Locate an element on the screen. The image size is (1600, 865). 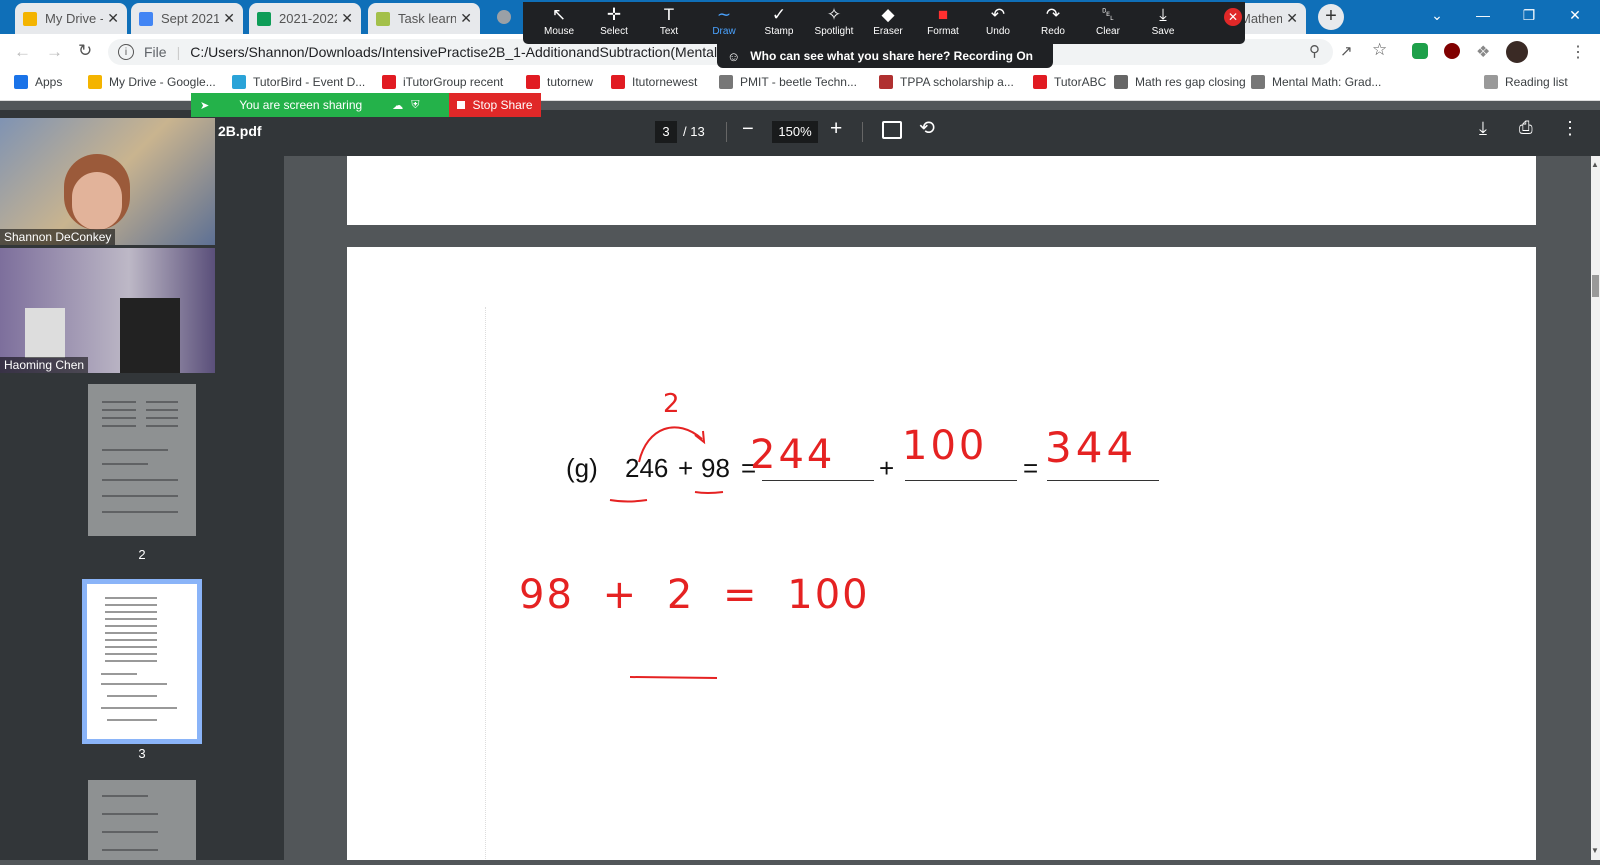
handwritten-carry: 2 is located at coordinates (671, 404).